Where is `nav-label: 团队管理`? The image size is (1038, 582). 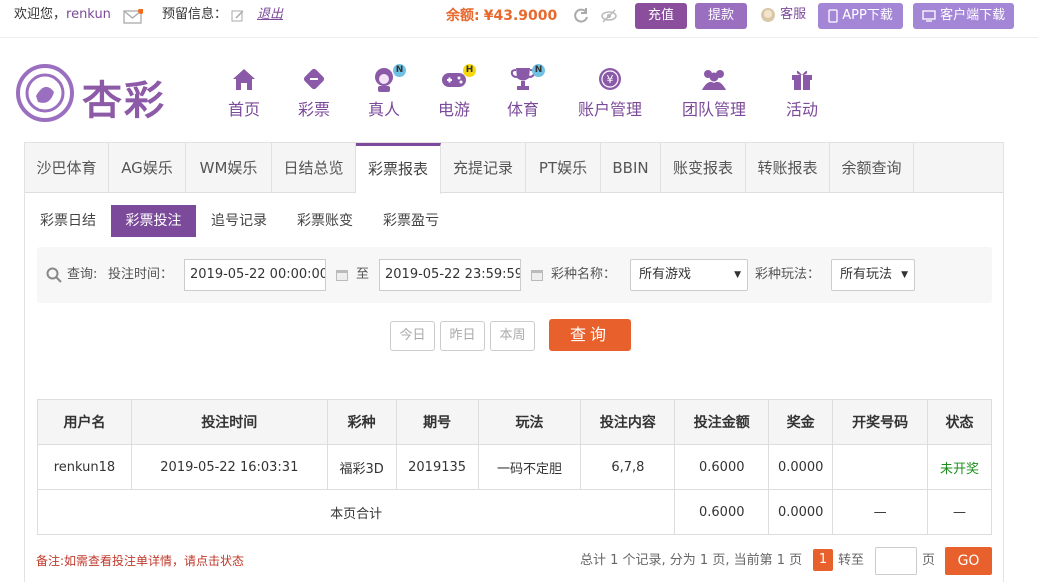
nav-label: 团队管理 is located at coordinates (713, 109).